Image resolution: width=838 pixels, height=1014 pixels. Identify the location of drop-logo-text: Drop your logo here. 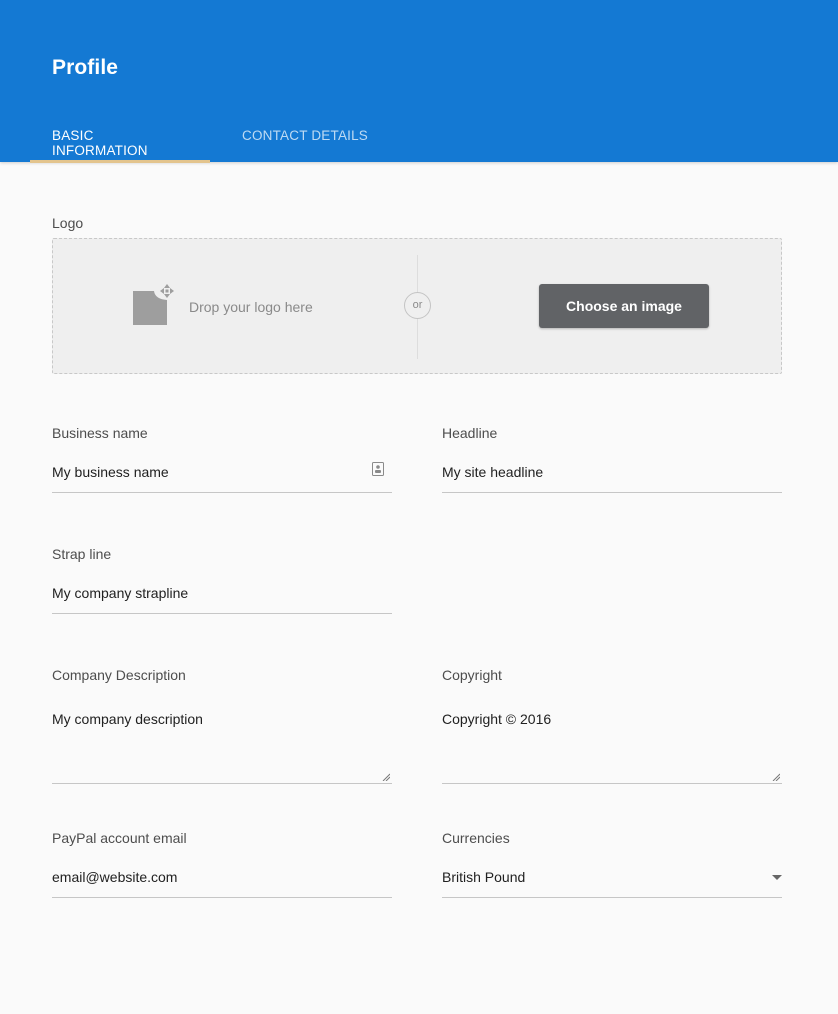
(251, 307).